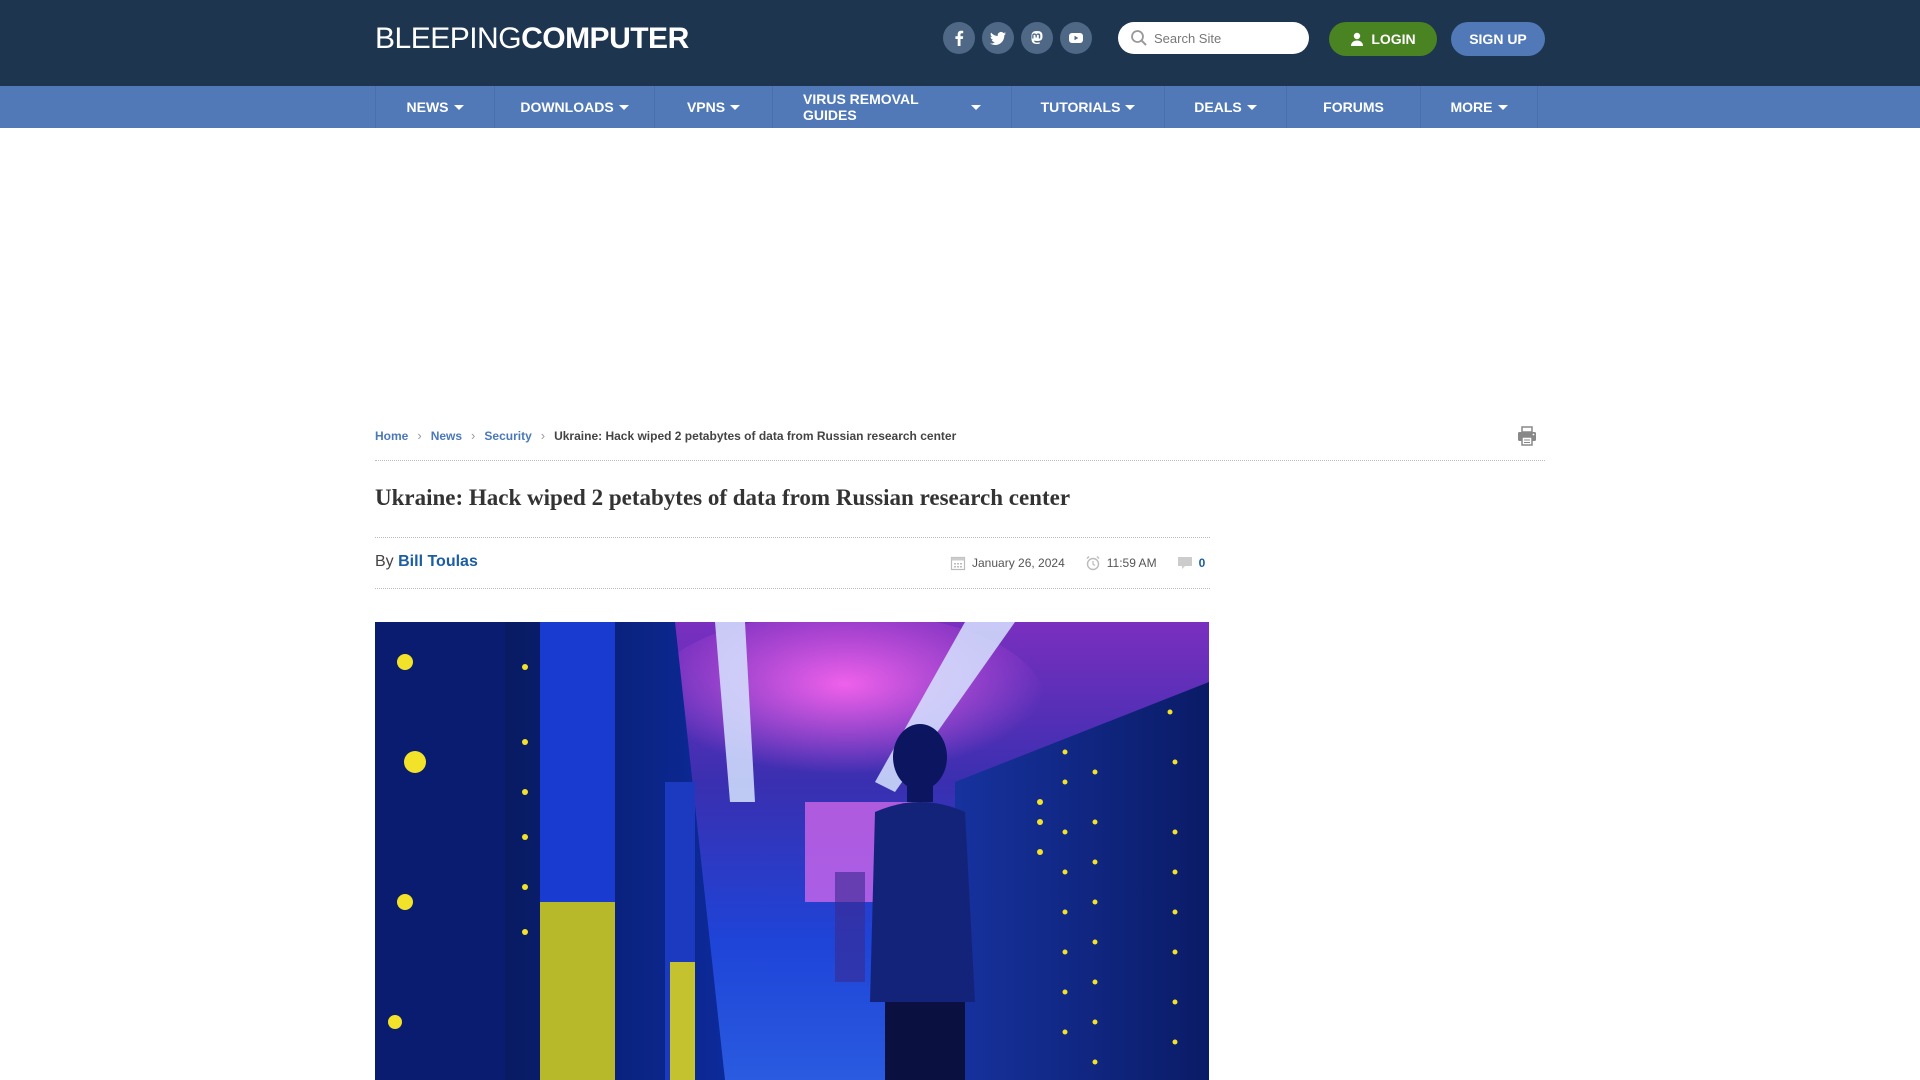 The image size is (1920, 1080). I want to click on search-input, so click(1229, 38).